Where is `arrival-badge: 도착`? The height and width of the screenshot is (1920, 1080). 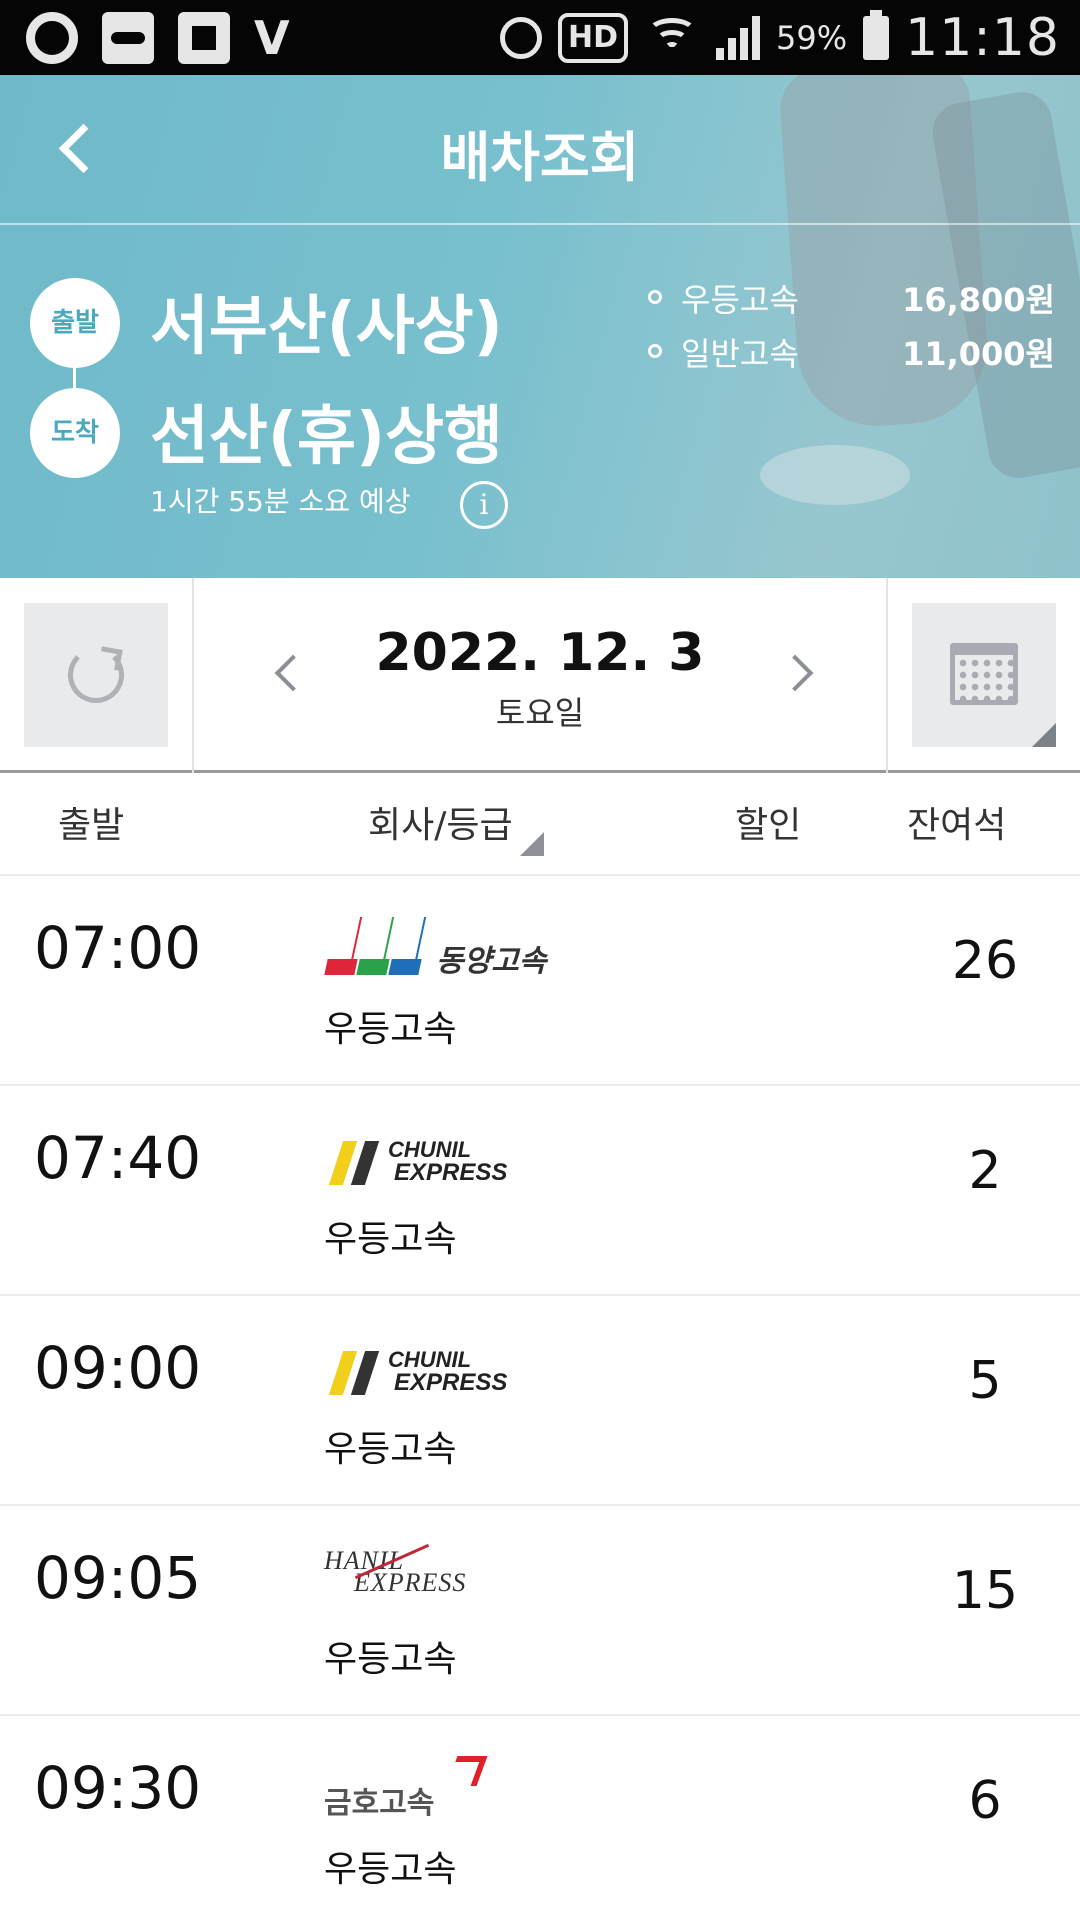
arrival-badge: 도착 is located at coordinates (75, 433).